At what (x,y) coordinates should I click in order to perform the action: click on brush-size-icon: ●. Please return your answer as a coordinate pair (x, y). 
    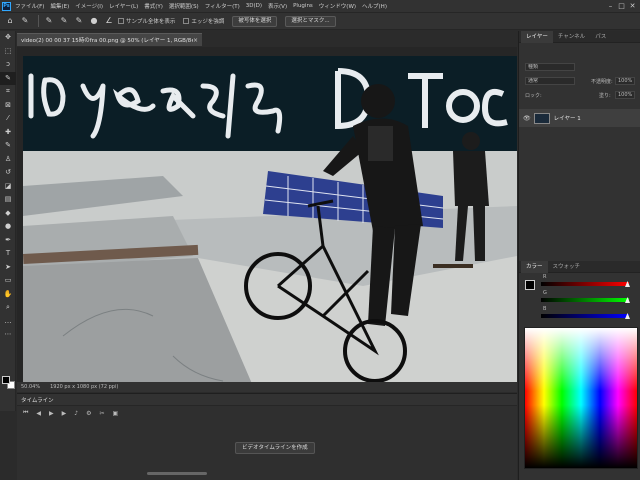
    Looking at the image, I should click on (94, 21).